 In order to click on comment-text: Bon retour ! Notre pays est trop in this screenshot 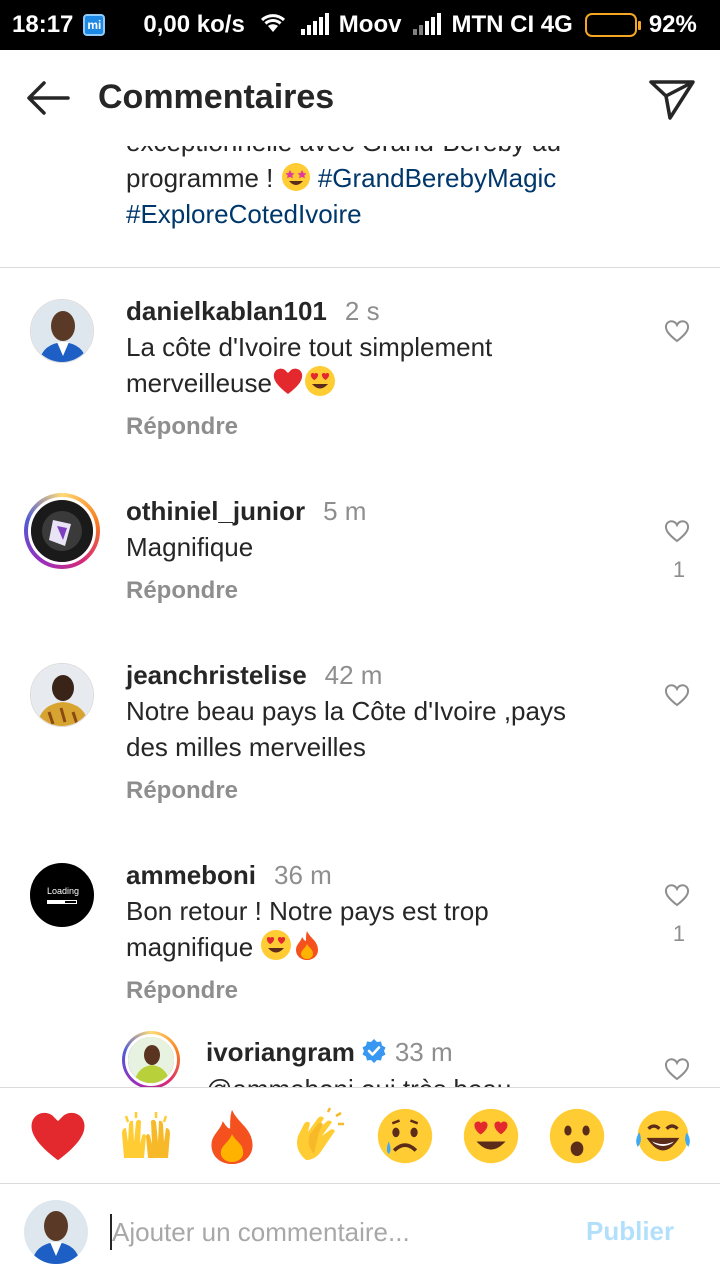, I will do `click(307, 911)`.